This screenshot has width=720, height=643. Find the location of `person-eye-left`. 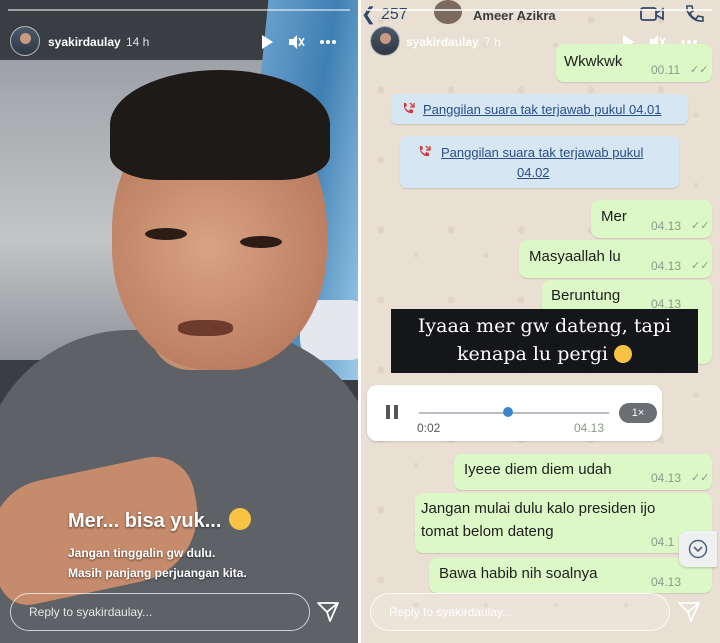

person-eye-left is located at coordinates (166, 234).